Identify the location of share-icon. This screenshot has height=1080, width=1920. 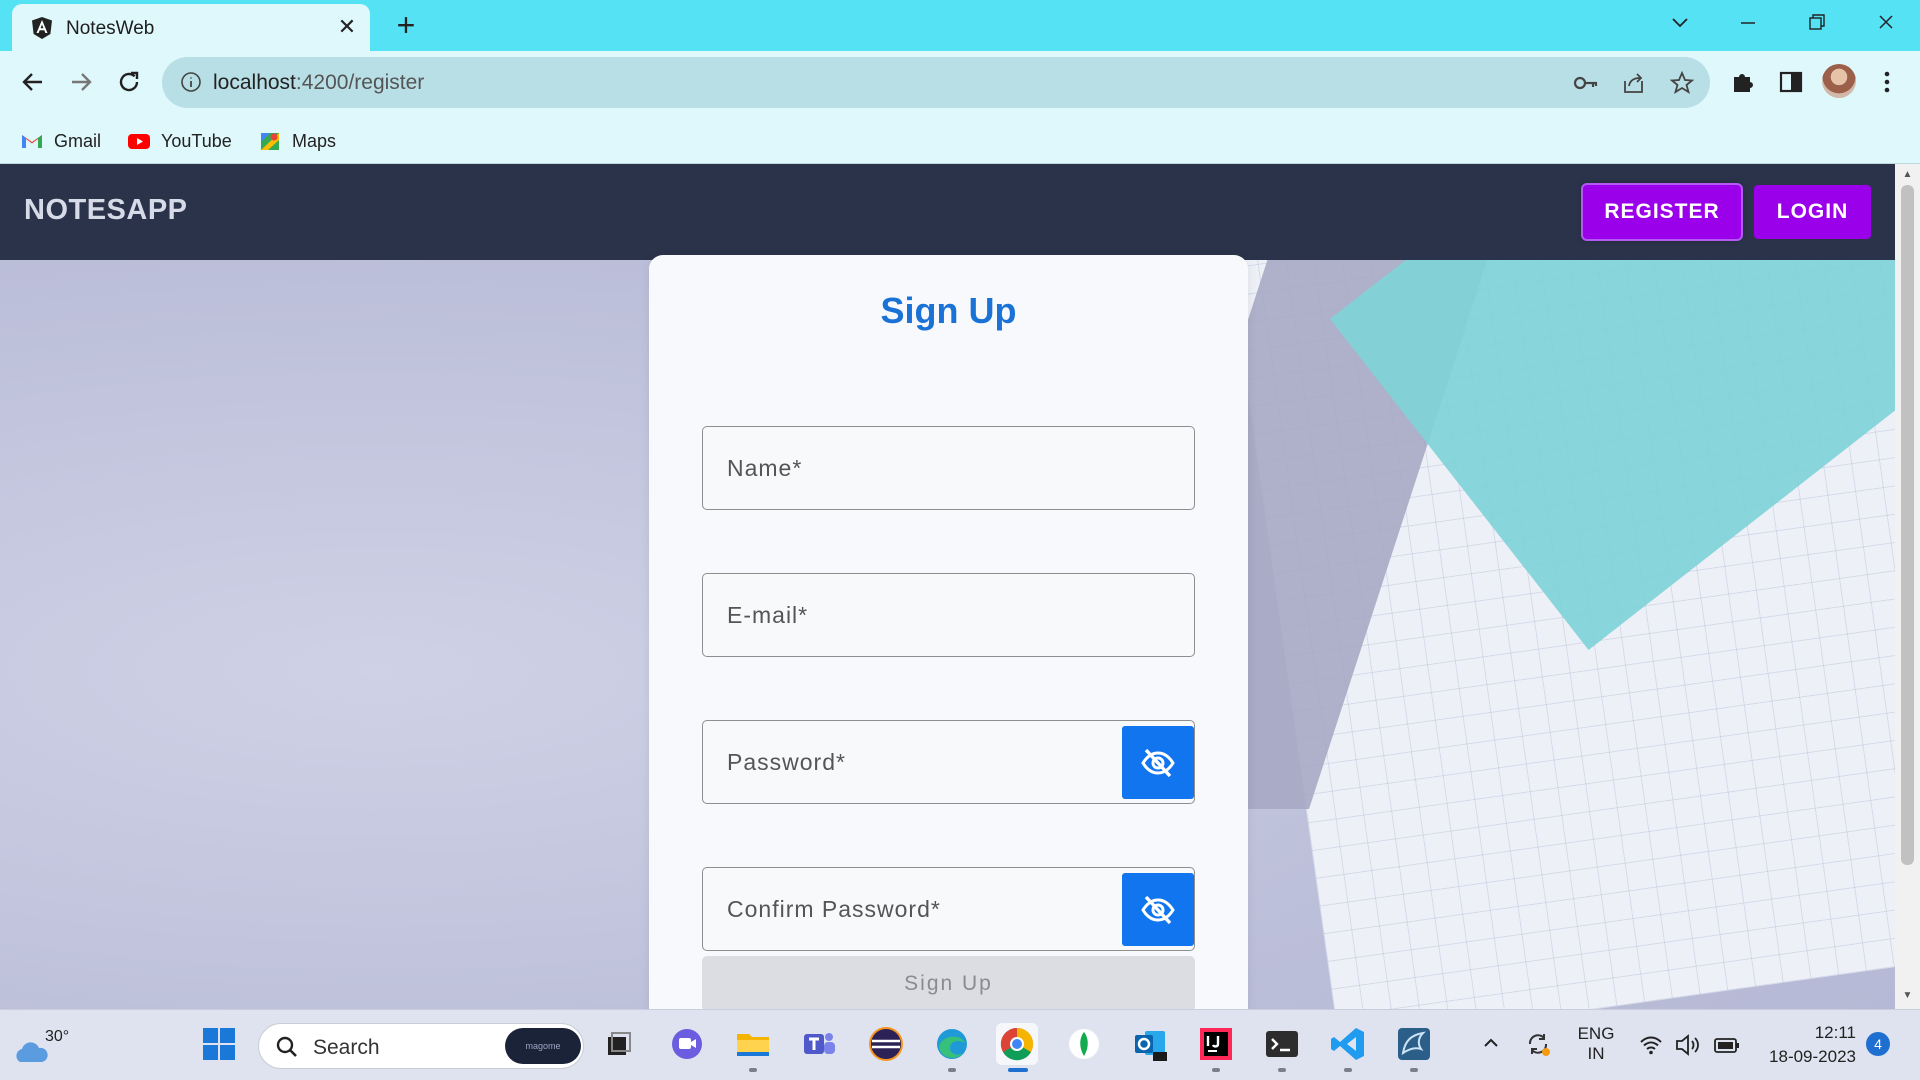
(1634, 83).